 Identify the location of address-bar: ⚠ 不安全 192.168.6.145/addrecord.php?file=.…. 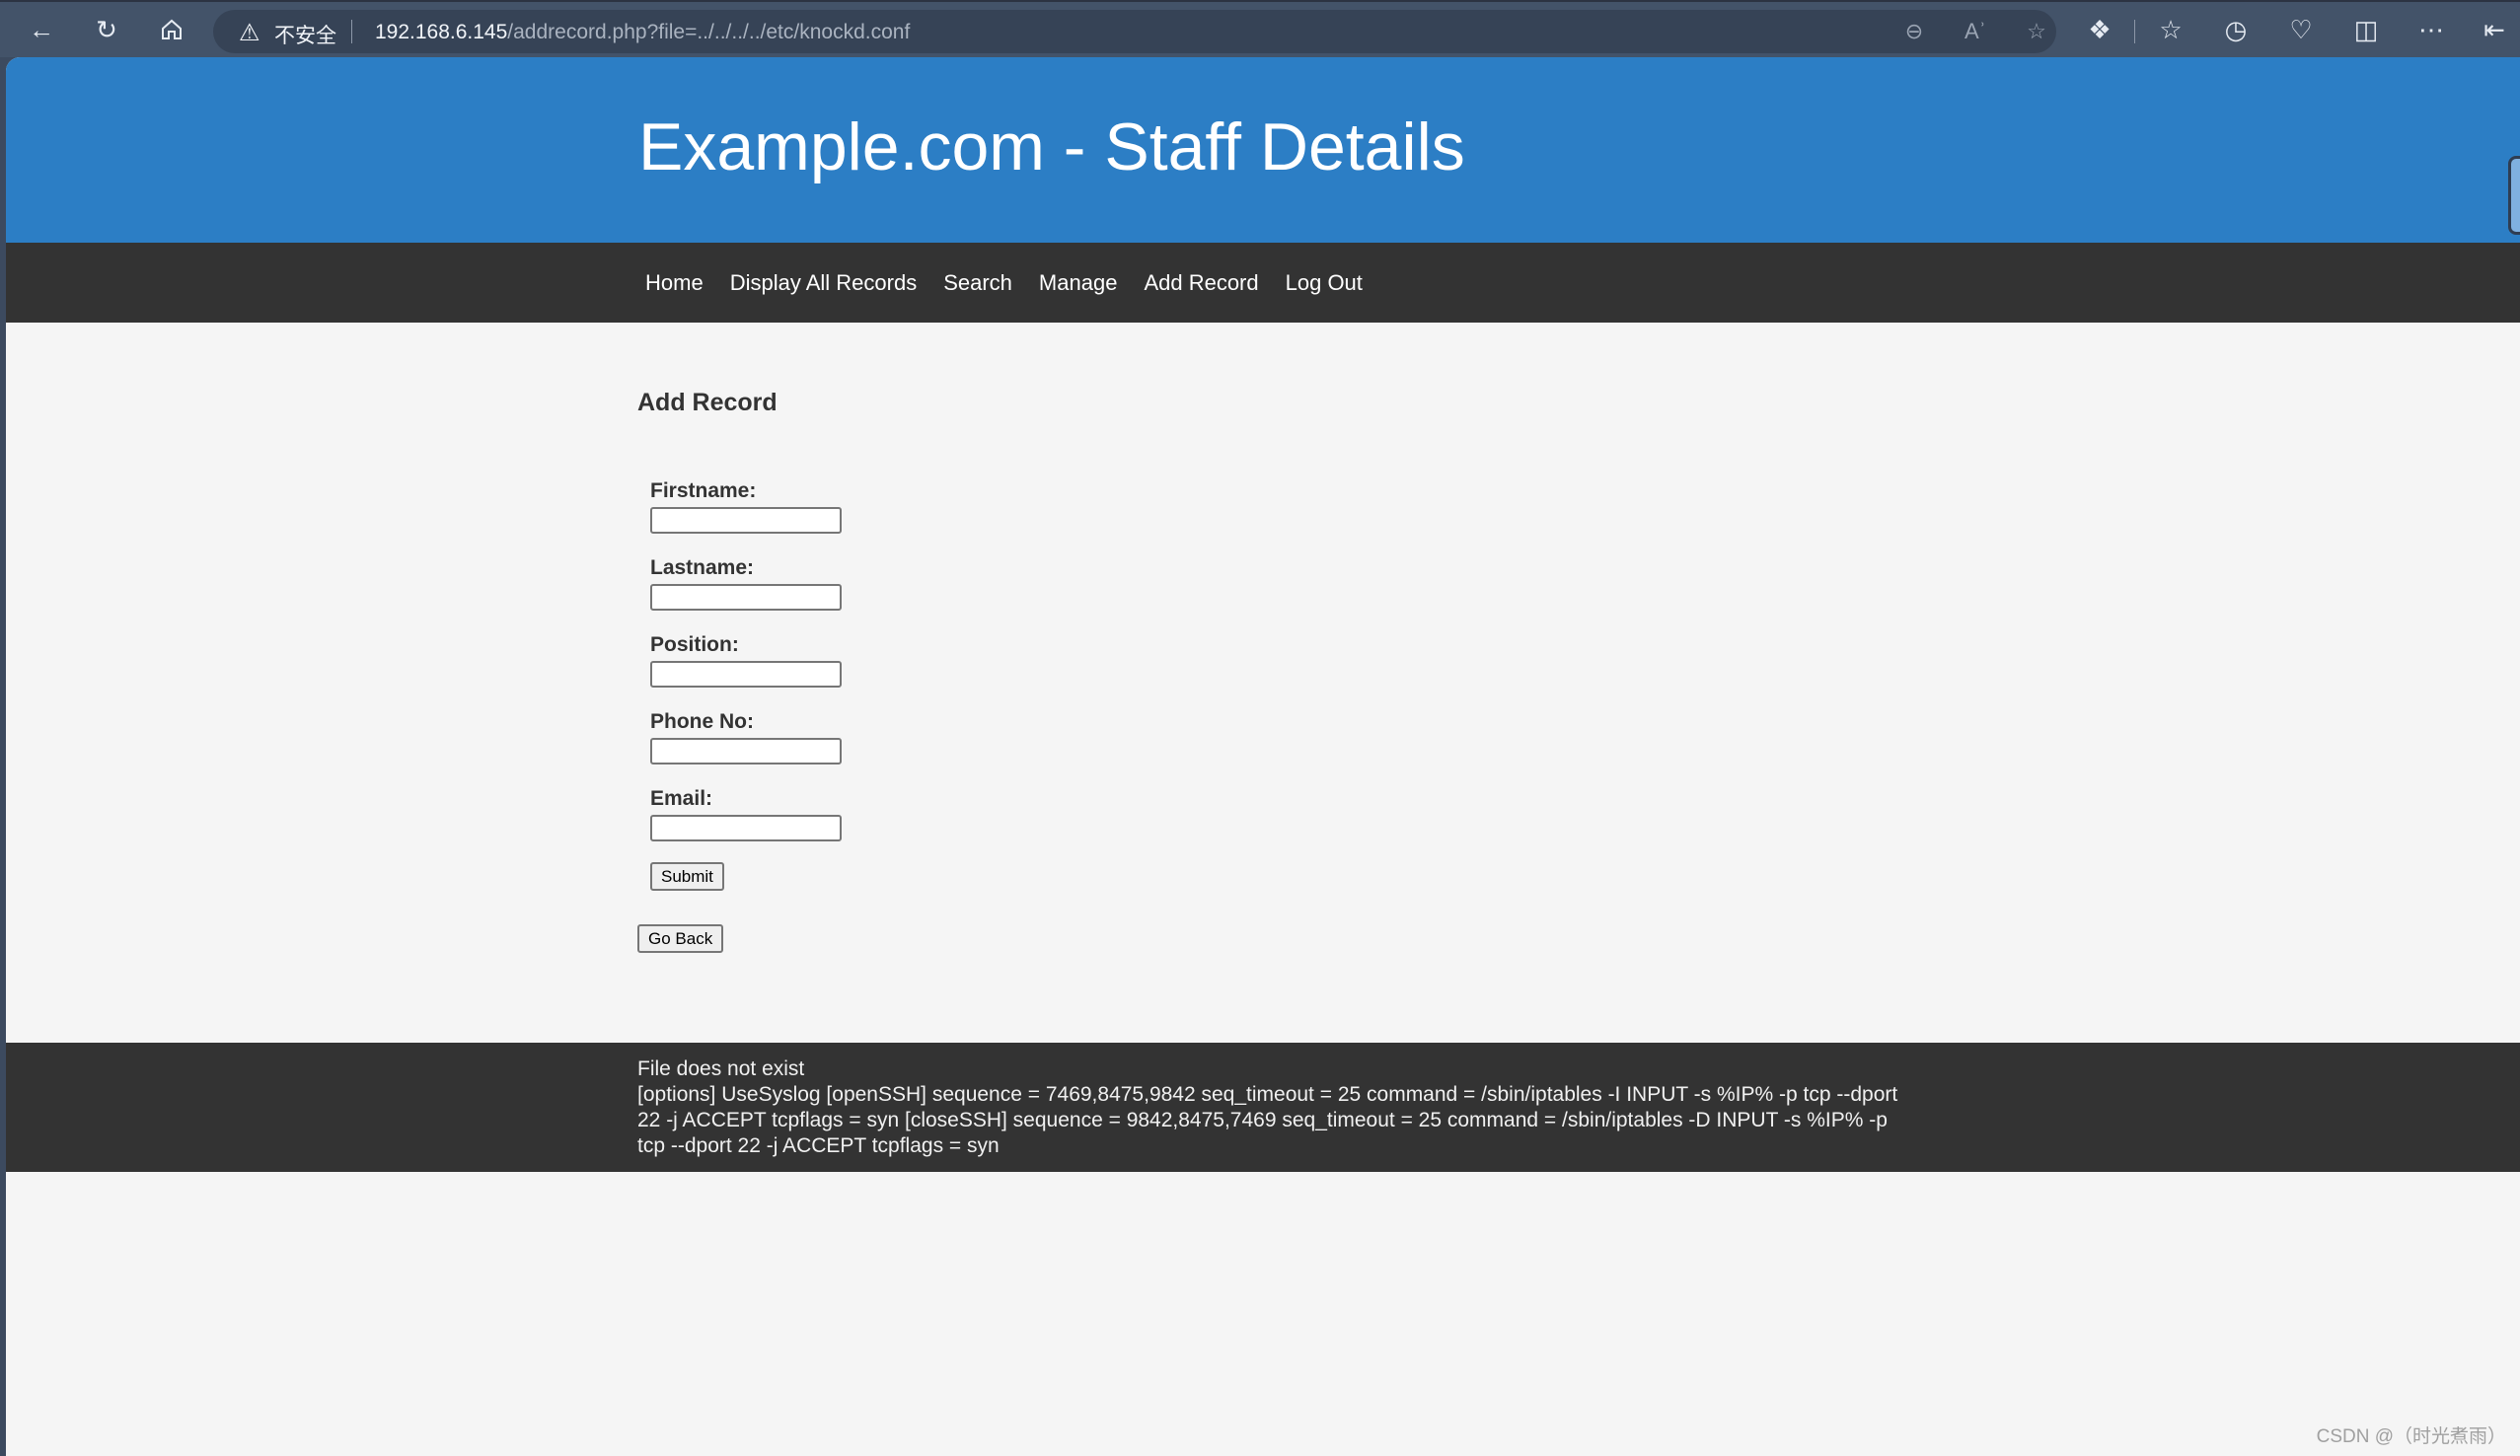
(1134, 31).